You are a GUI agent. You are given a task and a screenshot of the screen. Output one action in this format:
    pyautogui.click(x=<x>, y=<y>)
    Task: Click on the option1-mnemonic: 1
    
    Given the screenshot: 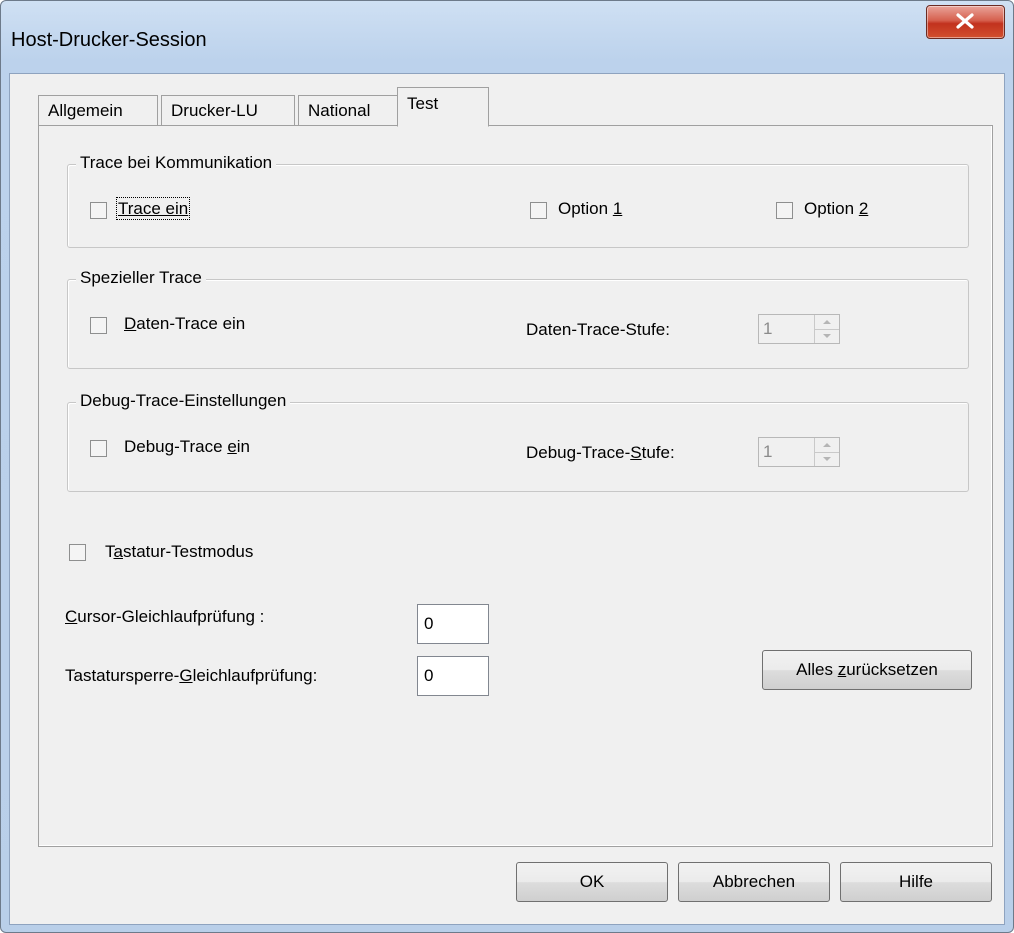 What is the action you would take?
    pyautogui.click(x=617, y=208)
    